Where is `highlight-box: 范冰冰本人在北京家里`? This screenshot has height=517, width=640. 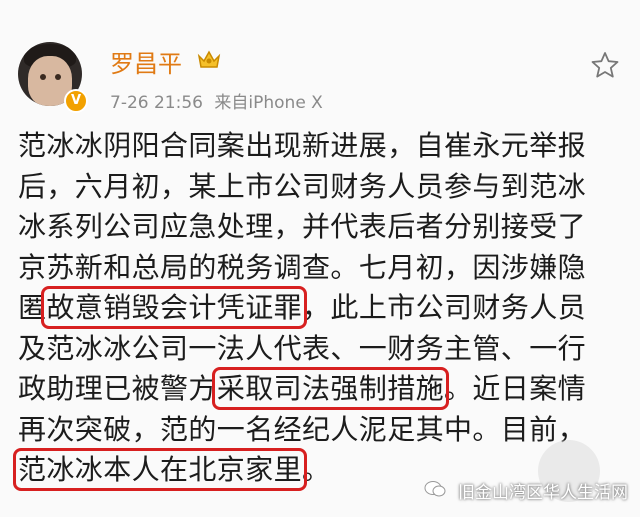
highlight-box: 范冰冰本人在北京家里 is located at coordinates (160, 469).